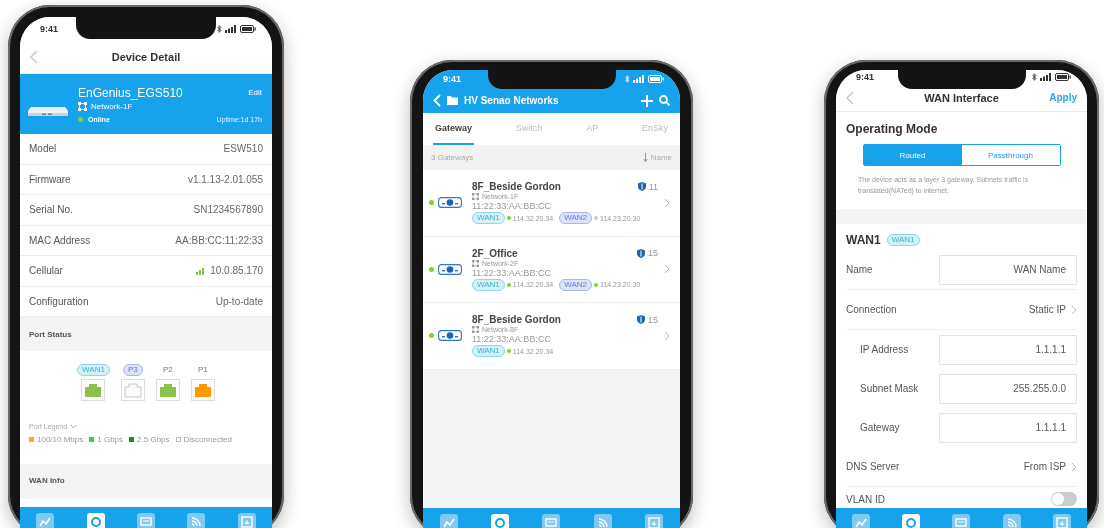 This screenshot has height=528, width=1104. Describe the element at coordinates (203, 370) in the screenshot. I see `port-label: P1` at that location.